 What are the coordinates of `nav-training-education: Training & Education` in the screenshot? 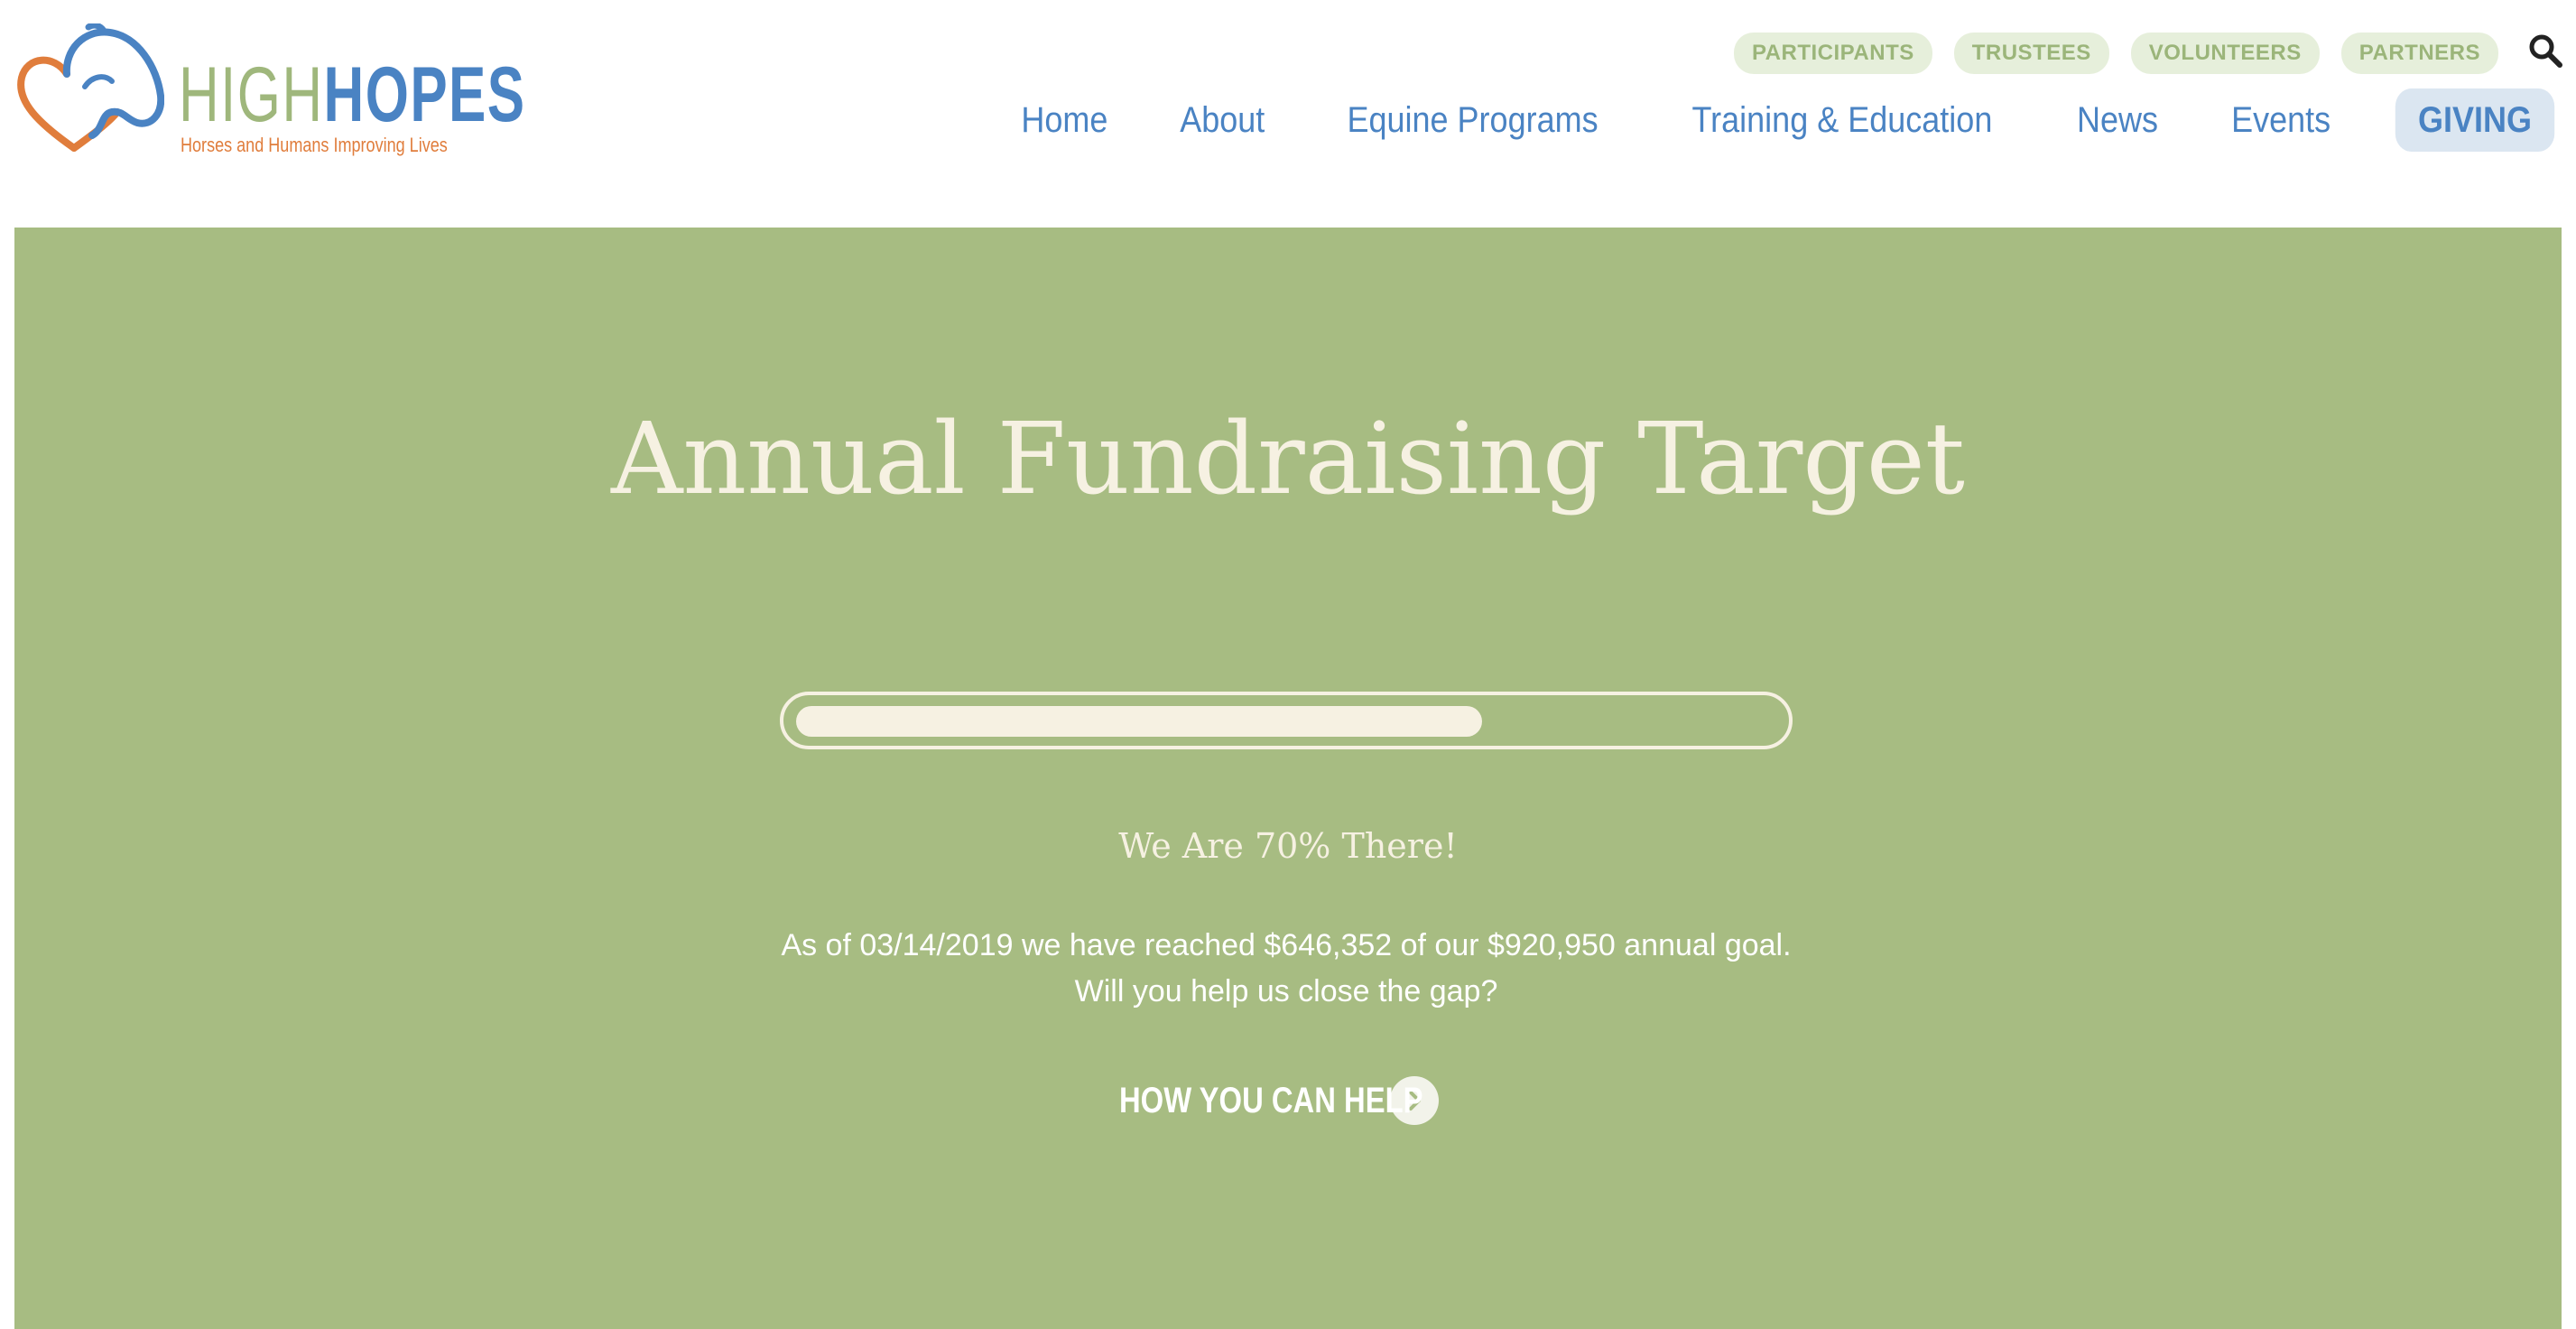 It's located at (1841, 120).